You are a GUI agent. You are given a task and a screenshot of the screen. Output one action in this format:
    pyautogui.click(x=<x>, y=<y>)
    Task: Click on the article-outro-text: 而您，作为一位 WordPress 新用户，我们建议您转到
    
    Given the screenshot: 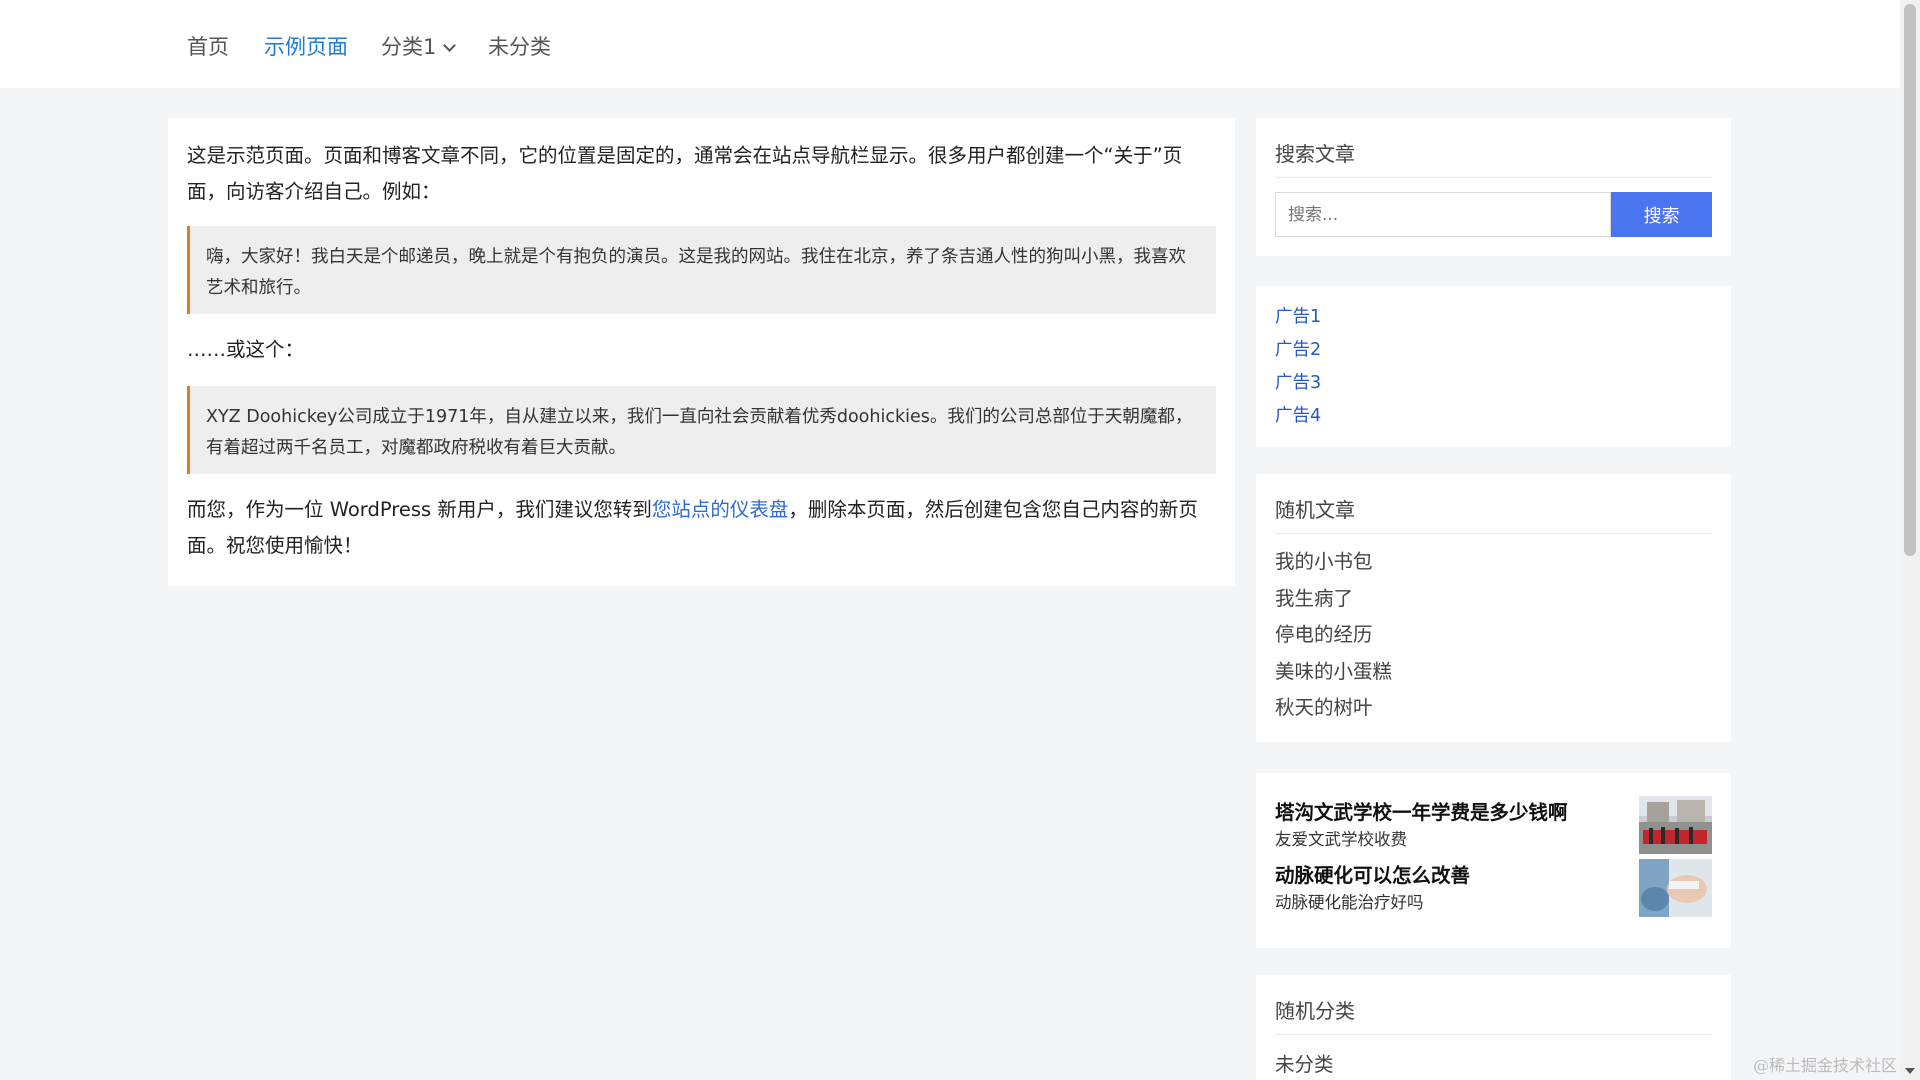 What is the action you would take?
    pyautogui.click(x=419, y=509)
    